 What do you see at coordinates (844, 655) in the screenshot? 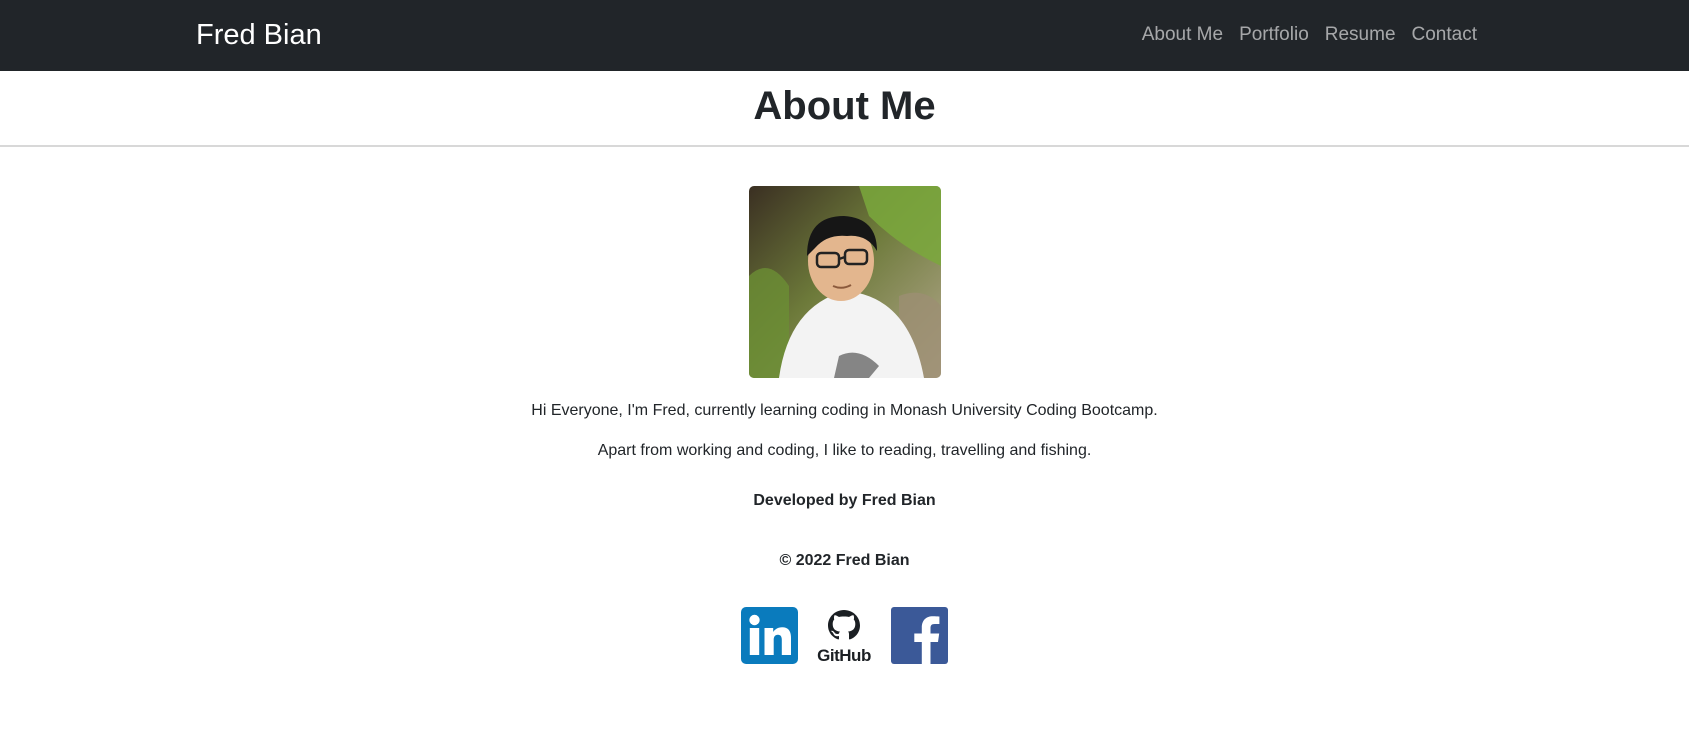
I see `github-wordmark: GitHub` at bounding box center [844, 655].